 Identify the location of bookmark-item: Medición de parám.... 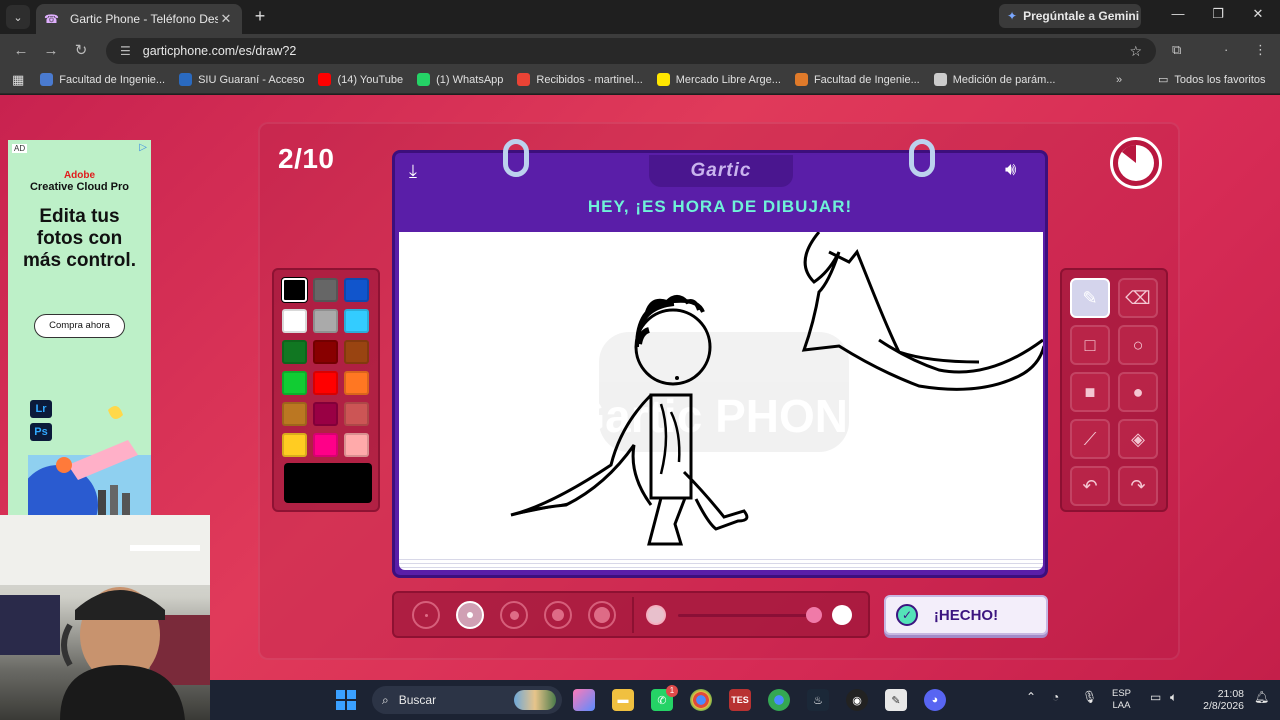
(994, 79).